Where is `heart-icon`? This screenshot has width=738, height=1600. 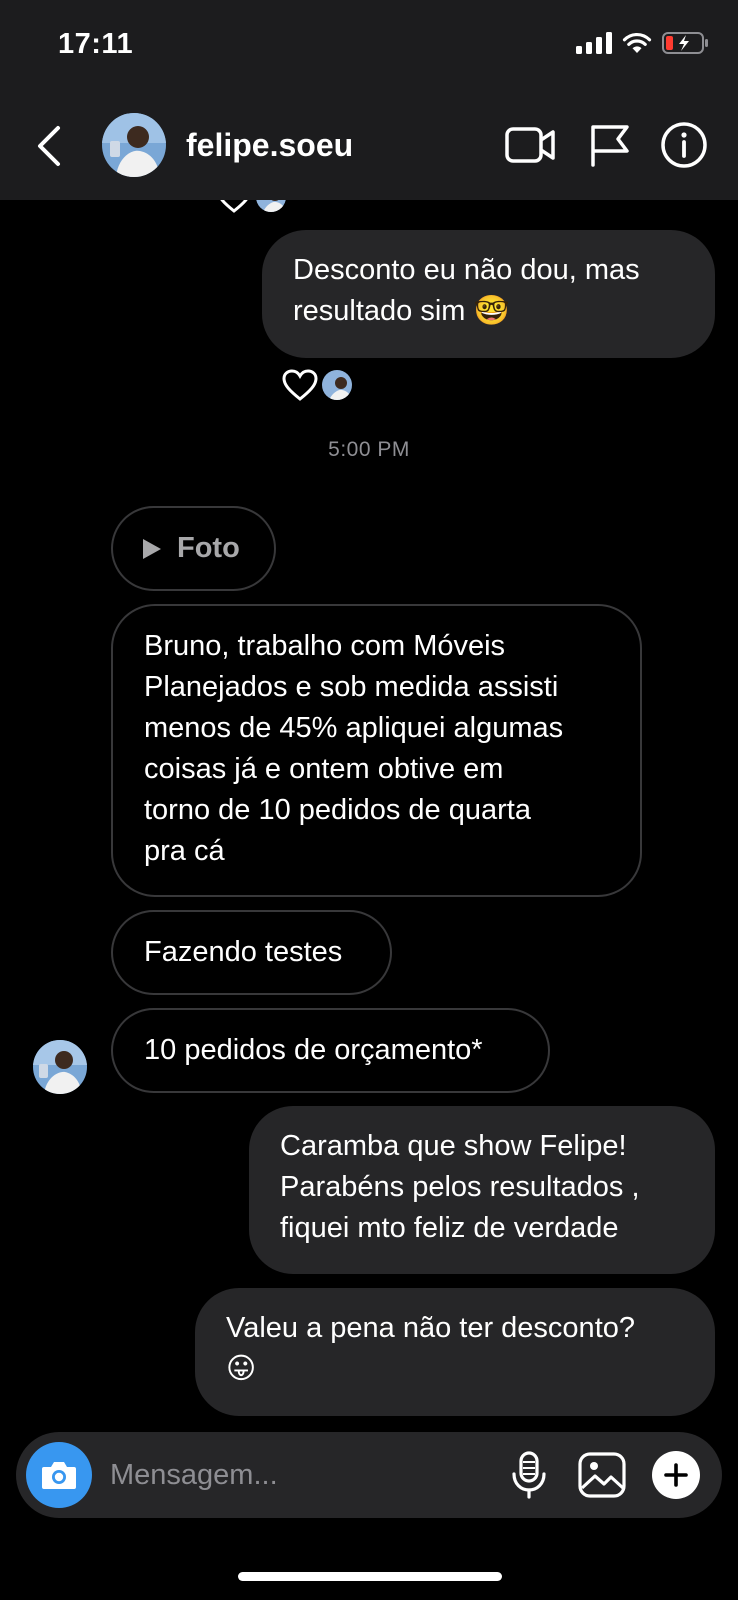 heart-icon is located at coordinates (300, 385).